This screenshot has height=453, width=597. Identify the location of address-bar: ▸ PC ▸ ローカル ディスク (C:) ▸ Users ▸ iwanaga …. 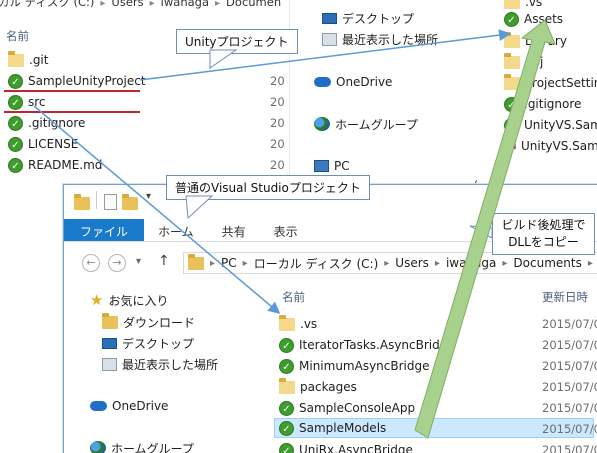
(390, 263).